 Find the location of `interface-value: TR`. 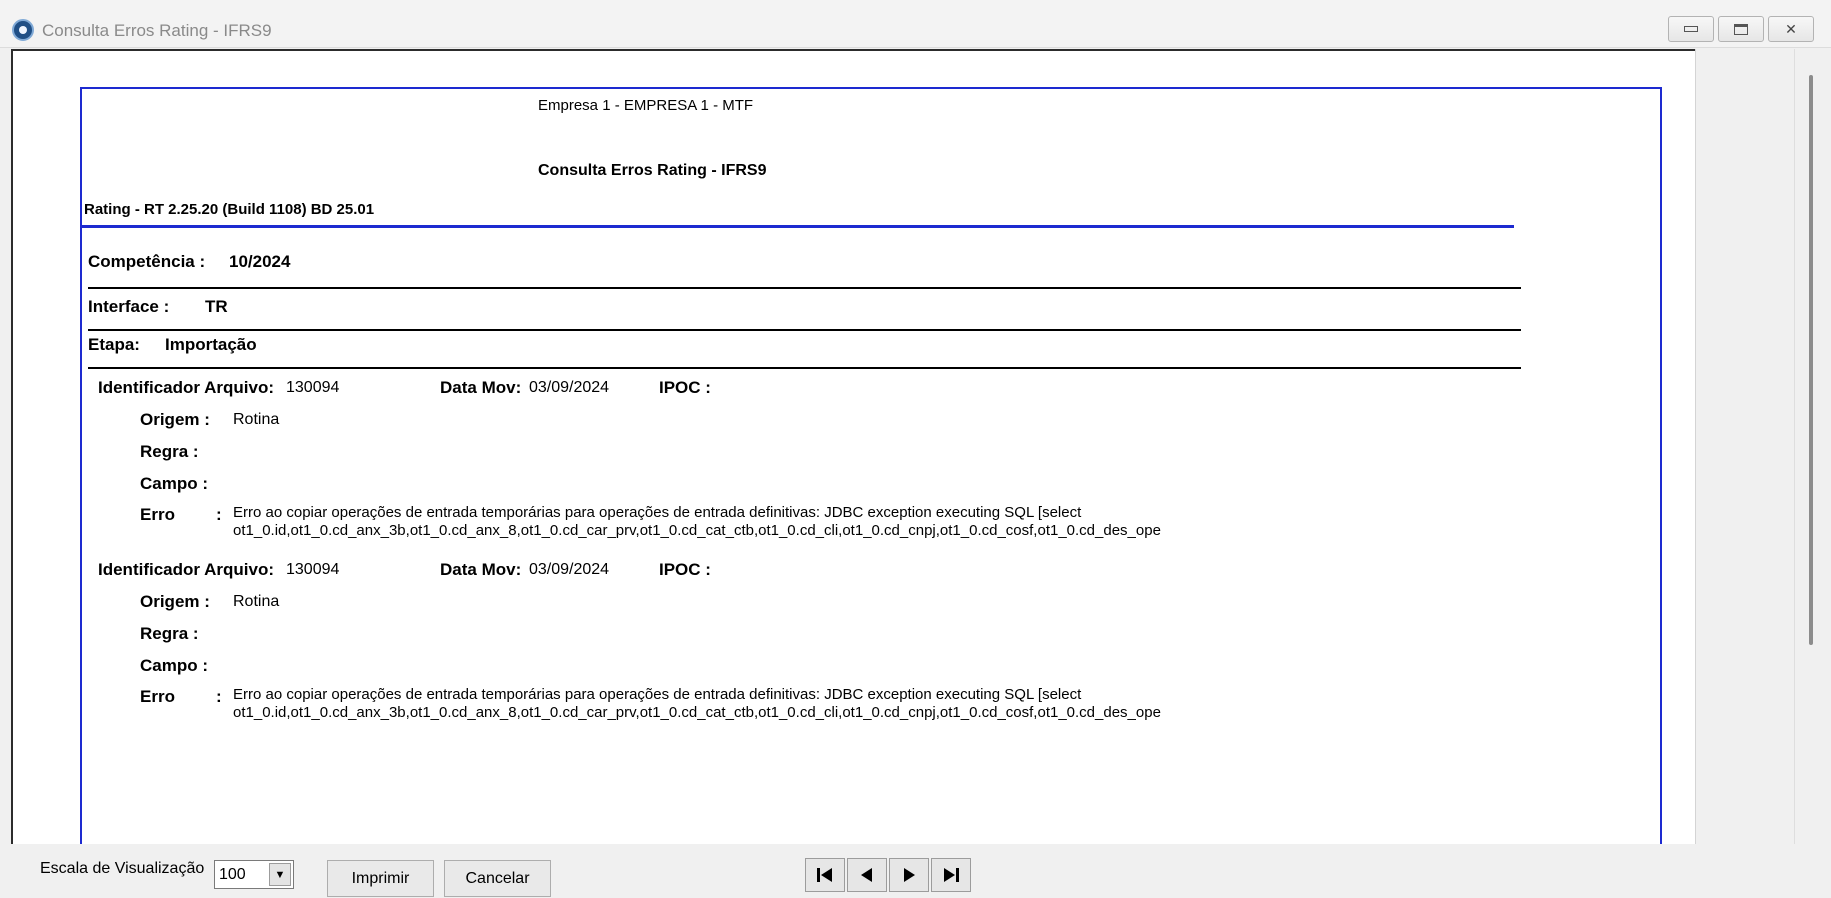

interface-value: TR is located at coordinates (216, 306).